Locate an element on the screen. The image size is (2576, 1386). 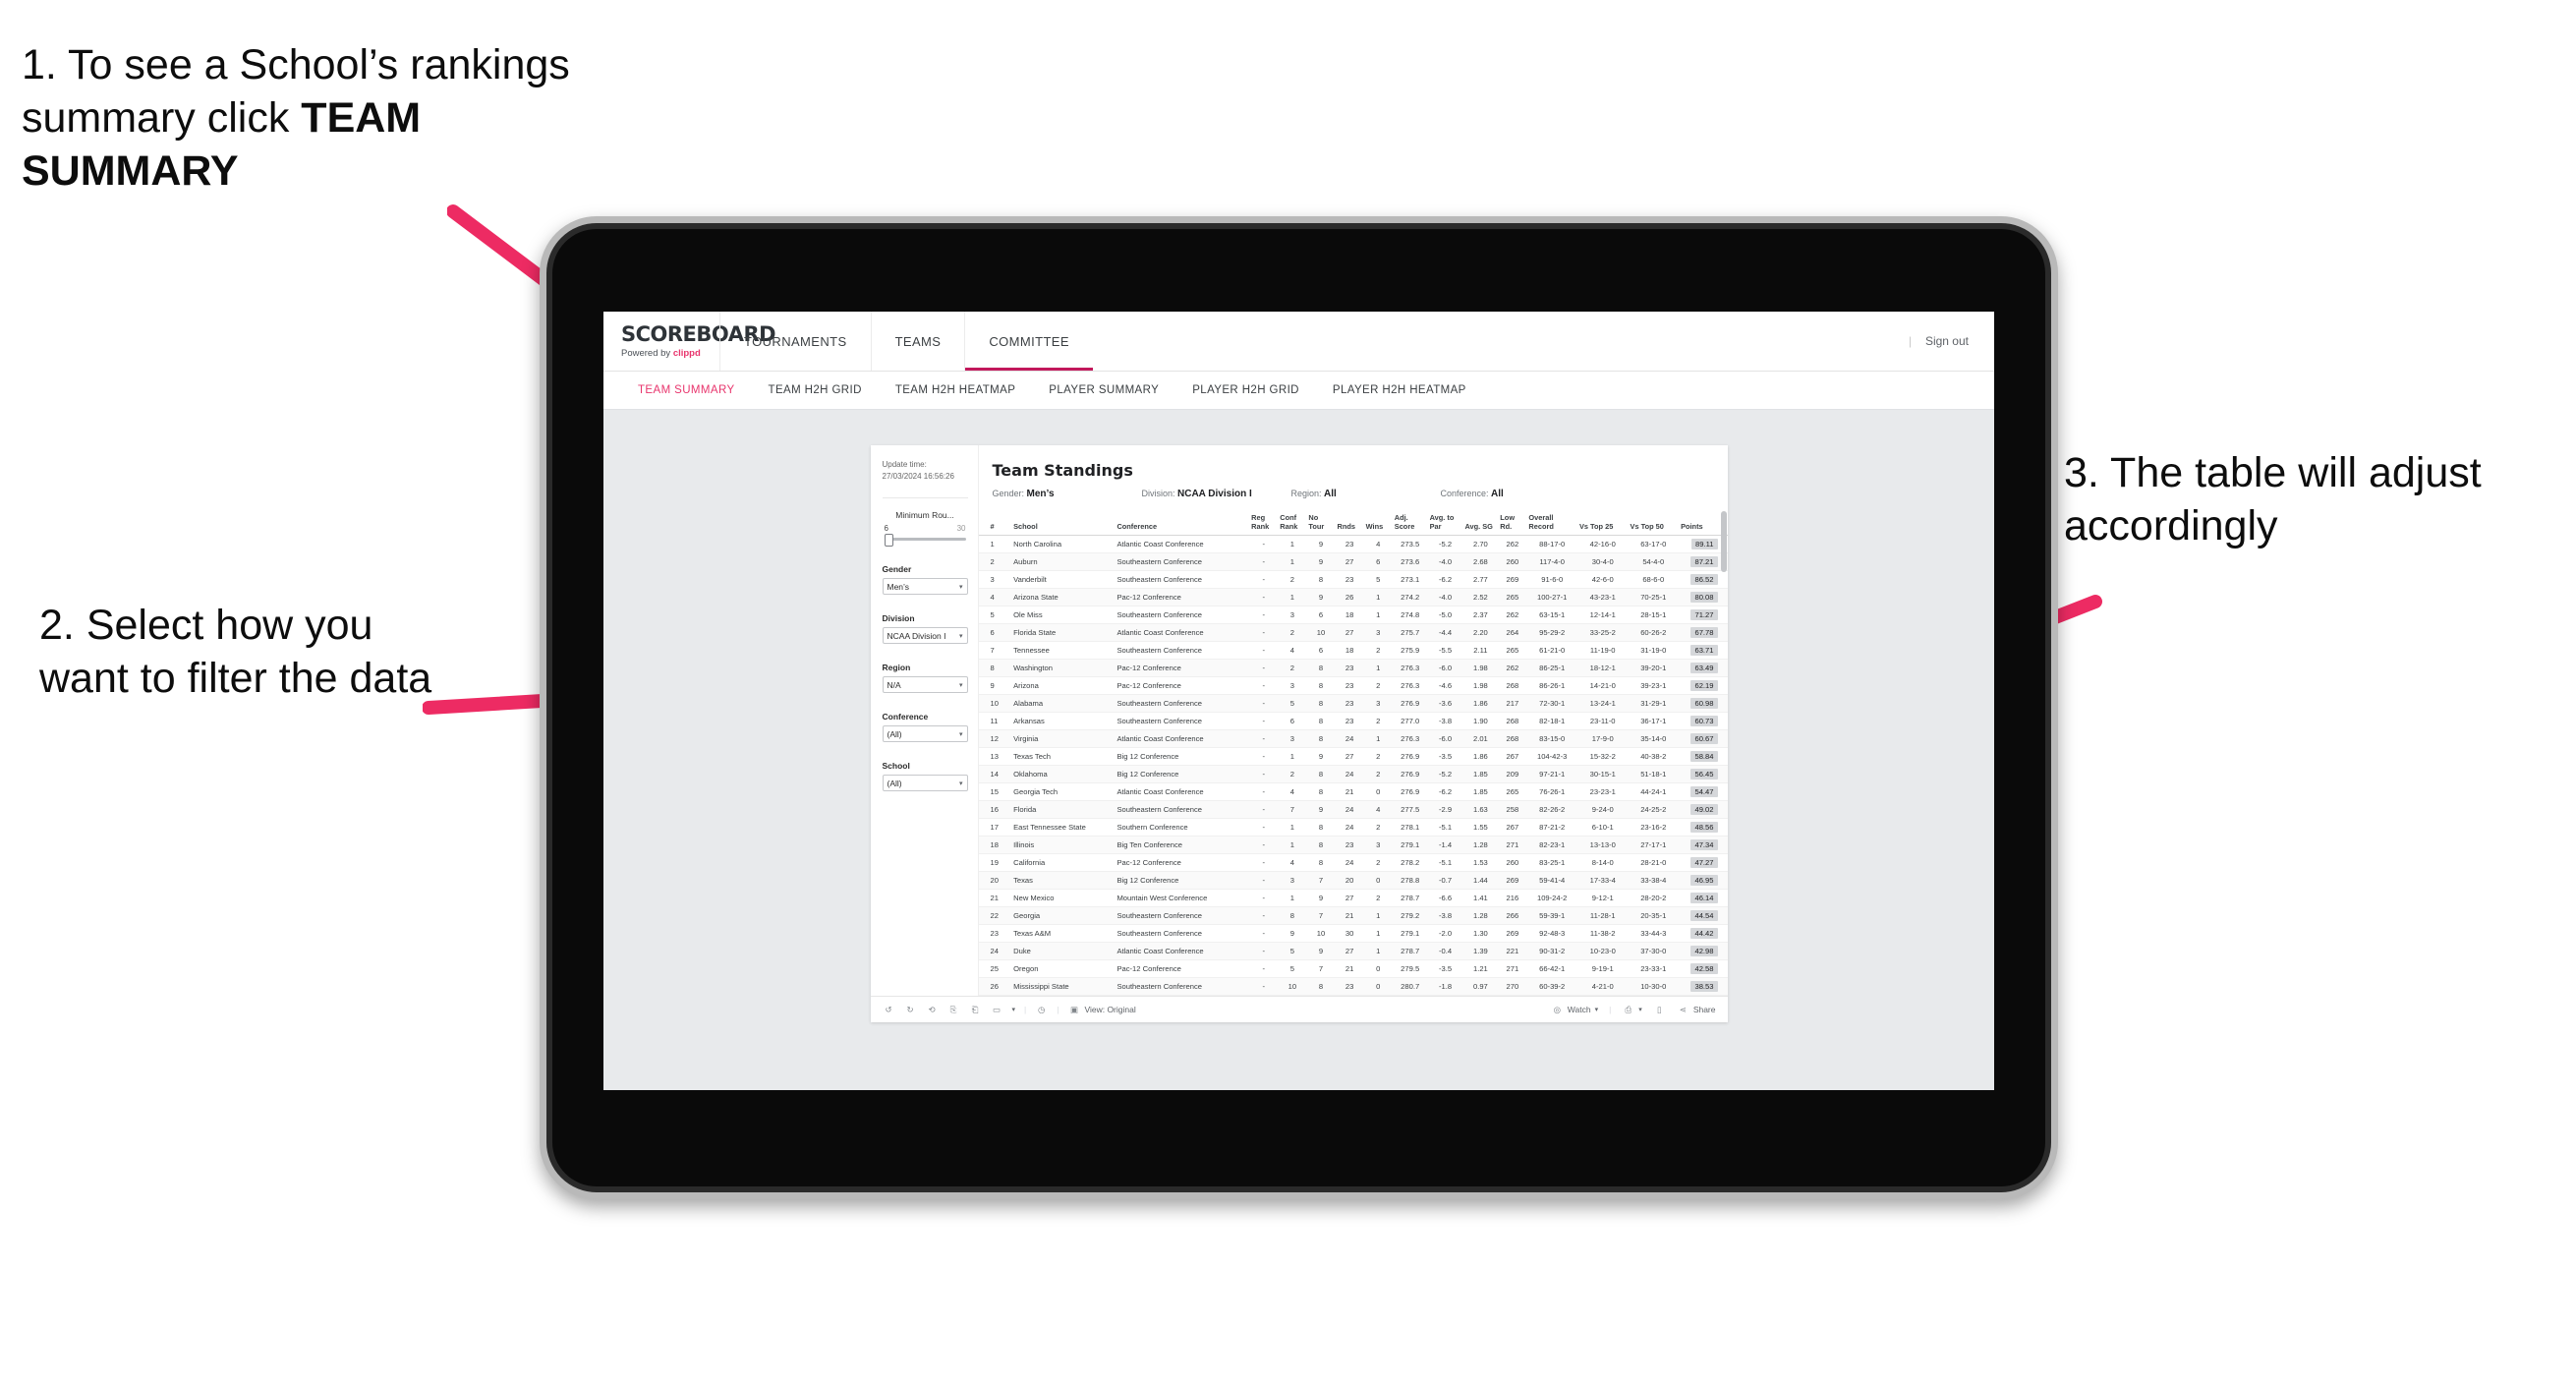
table-cell: -6.0 is located at coordinates (1445, 668).